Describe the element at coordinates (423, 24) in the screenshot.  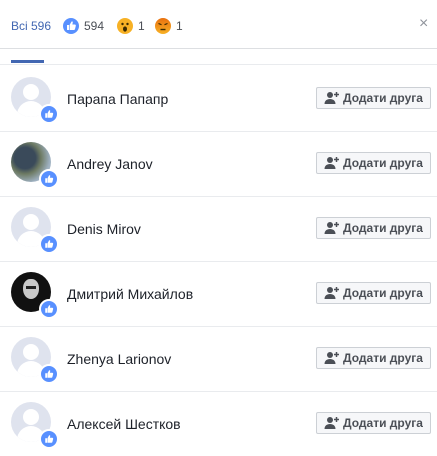
I see `close-icon: ×` at that location.